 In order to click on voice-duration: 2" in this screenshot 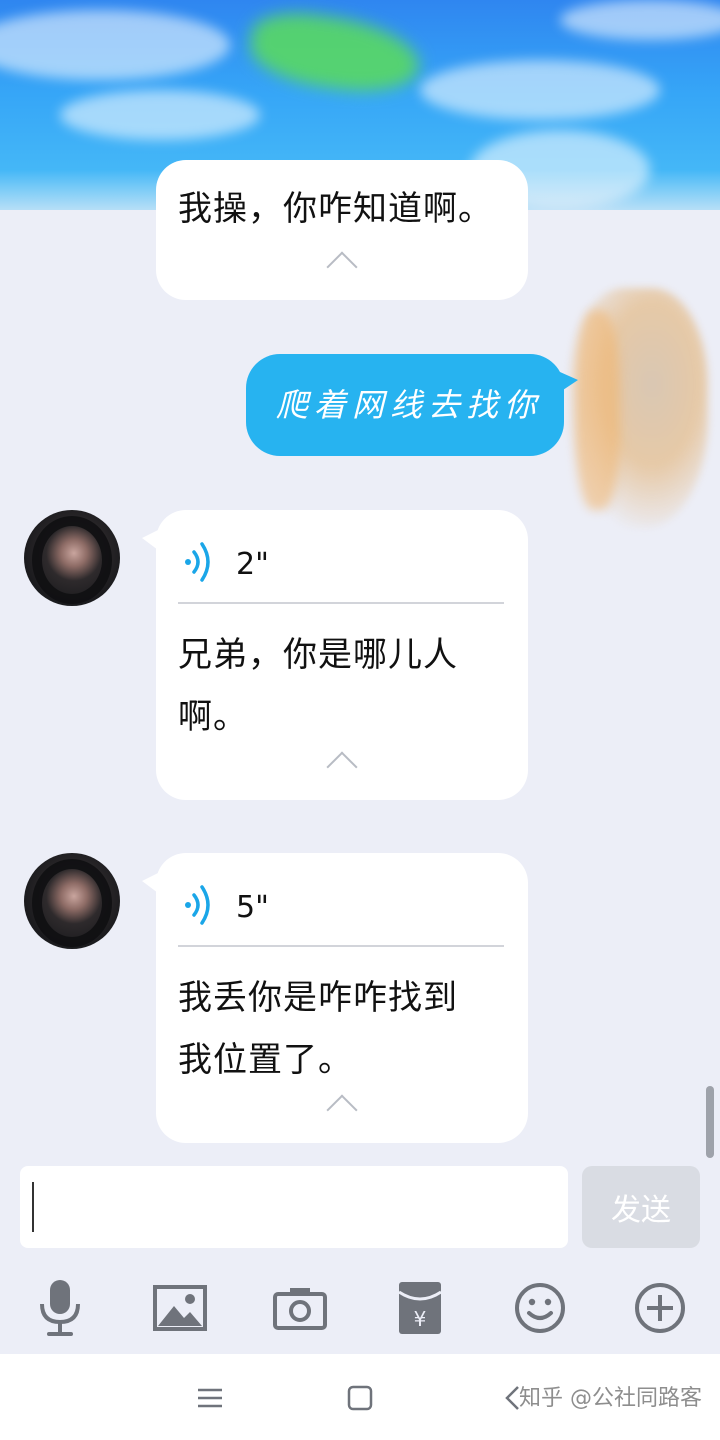, I will do `click(252, 564)`.